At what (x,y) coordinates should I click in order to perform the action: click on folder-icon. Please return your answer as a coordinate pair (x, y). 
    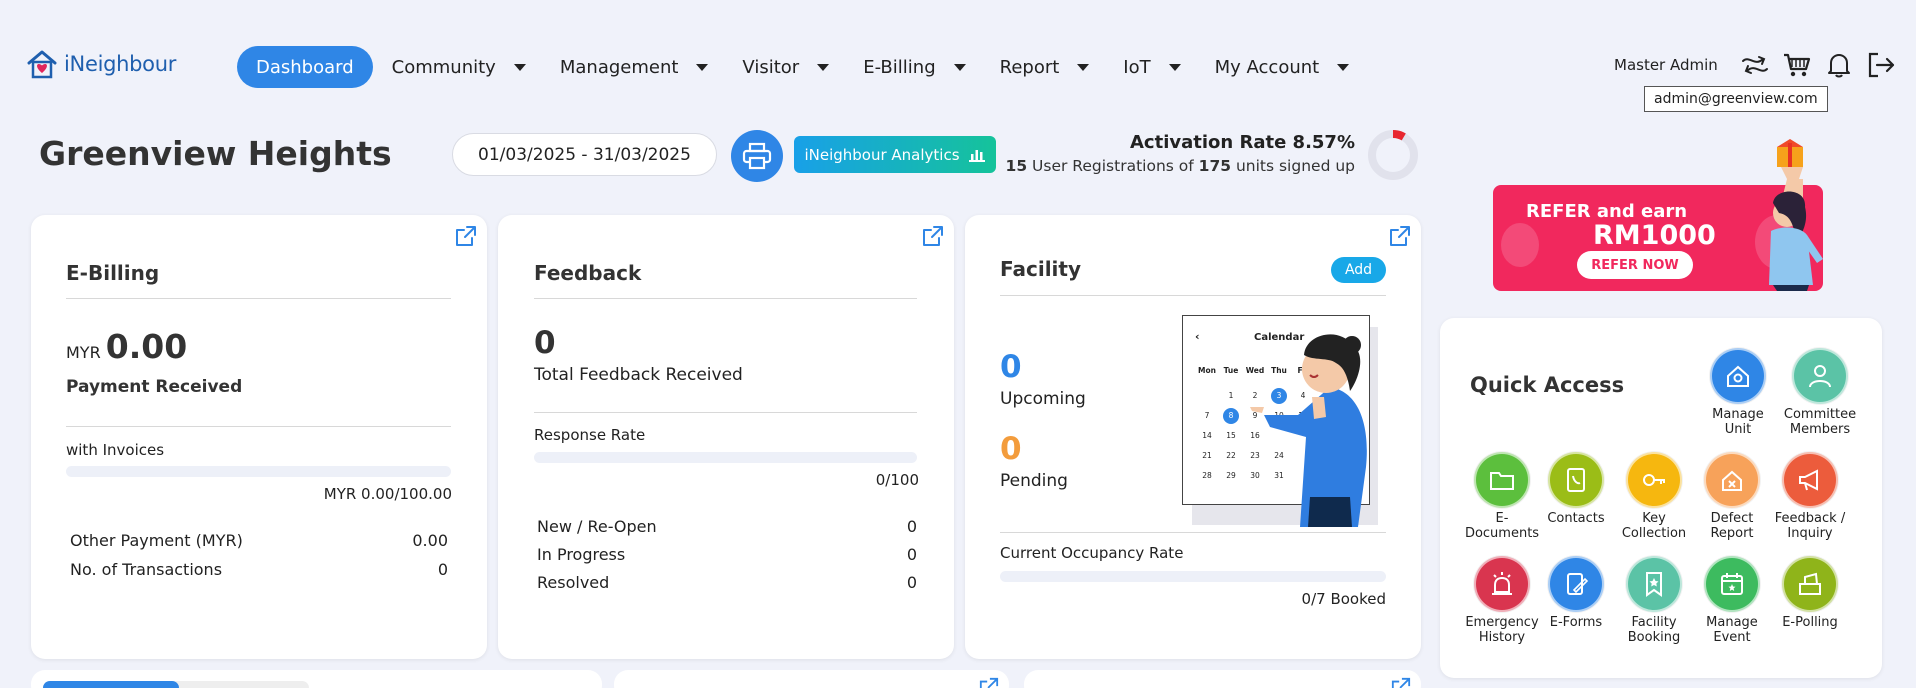
    Looking at the image, I should click on (1502, 480).